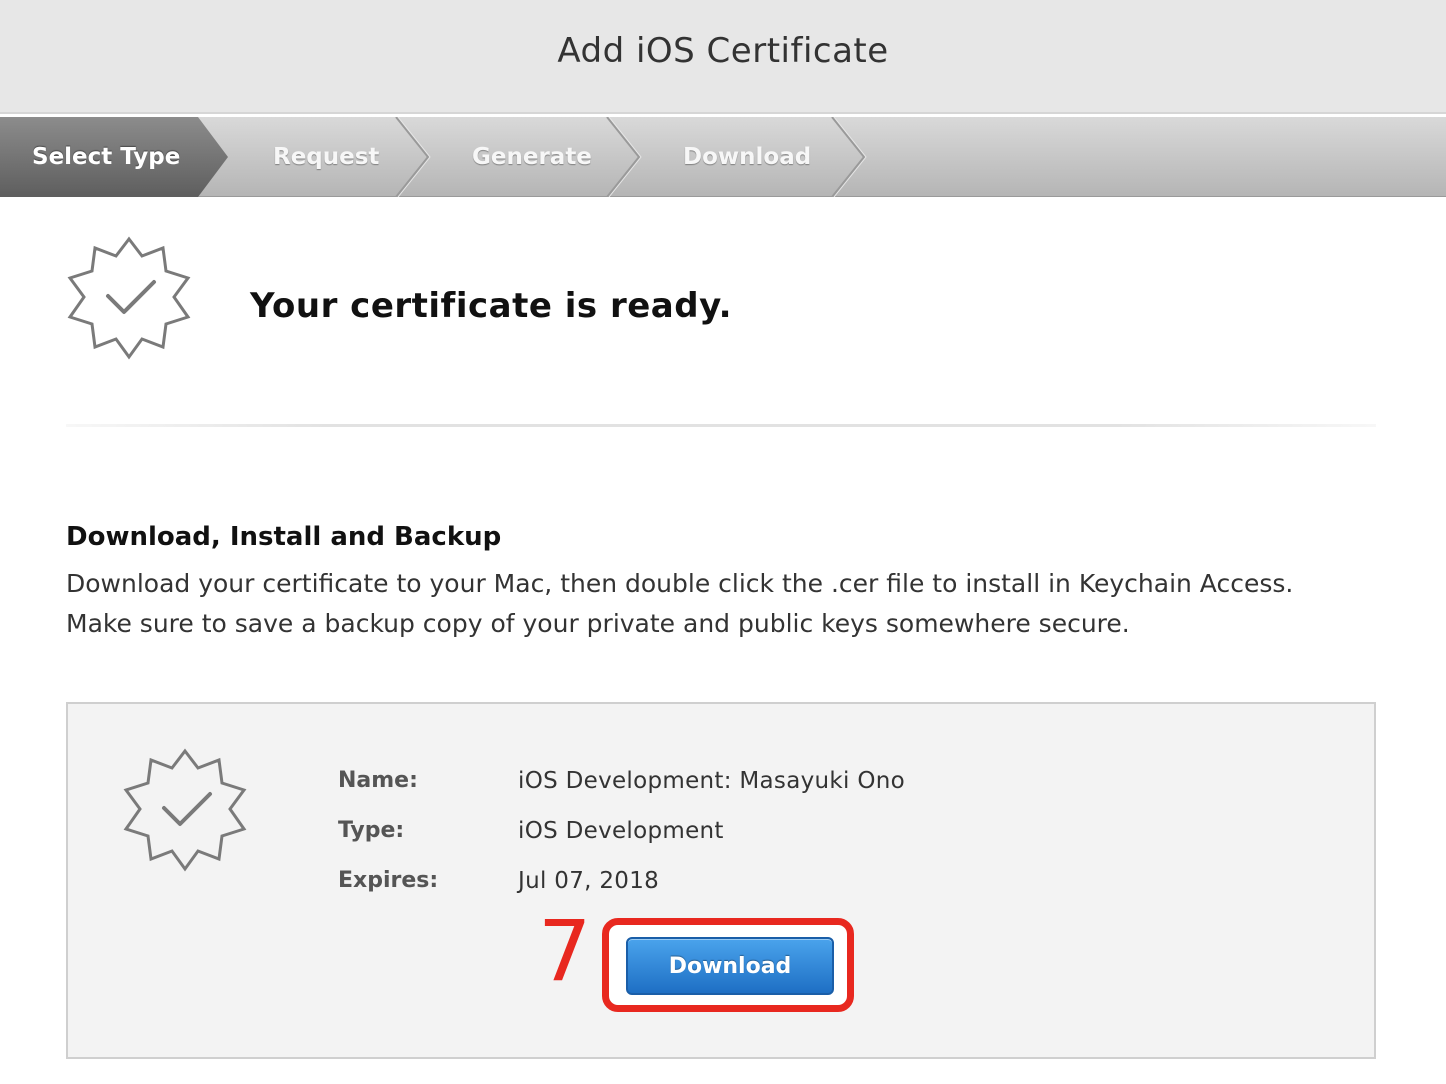 Image resolution: width=1446 pixels, height=1084 pixels. I want to click on expires-value: Jul 07, 2018, so click(589, 881).